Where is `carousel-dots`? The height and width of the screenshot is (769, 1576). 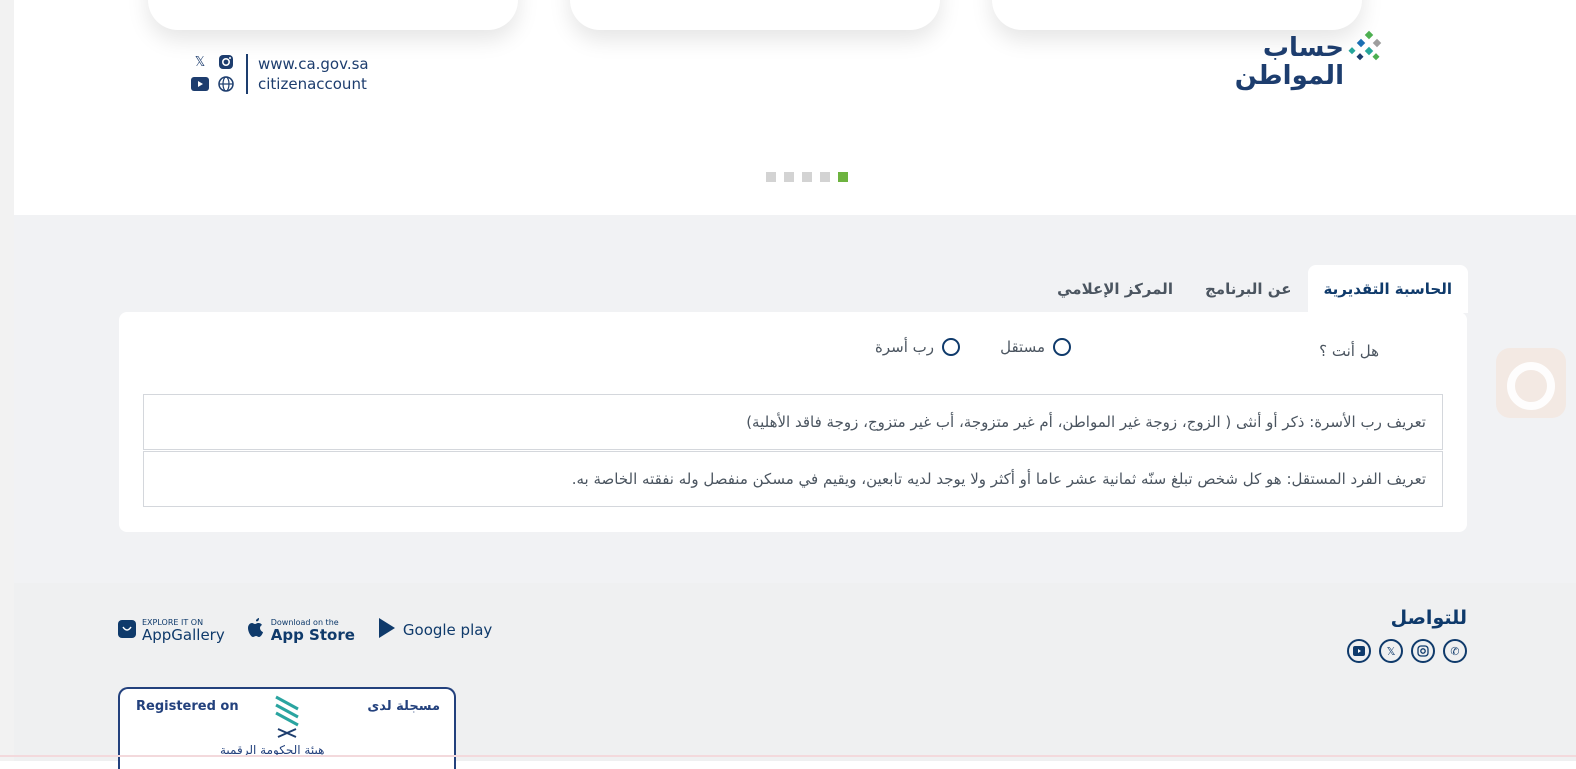 carousel-dots is located at coordinates (807, 177).